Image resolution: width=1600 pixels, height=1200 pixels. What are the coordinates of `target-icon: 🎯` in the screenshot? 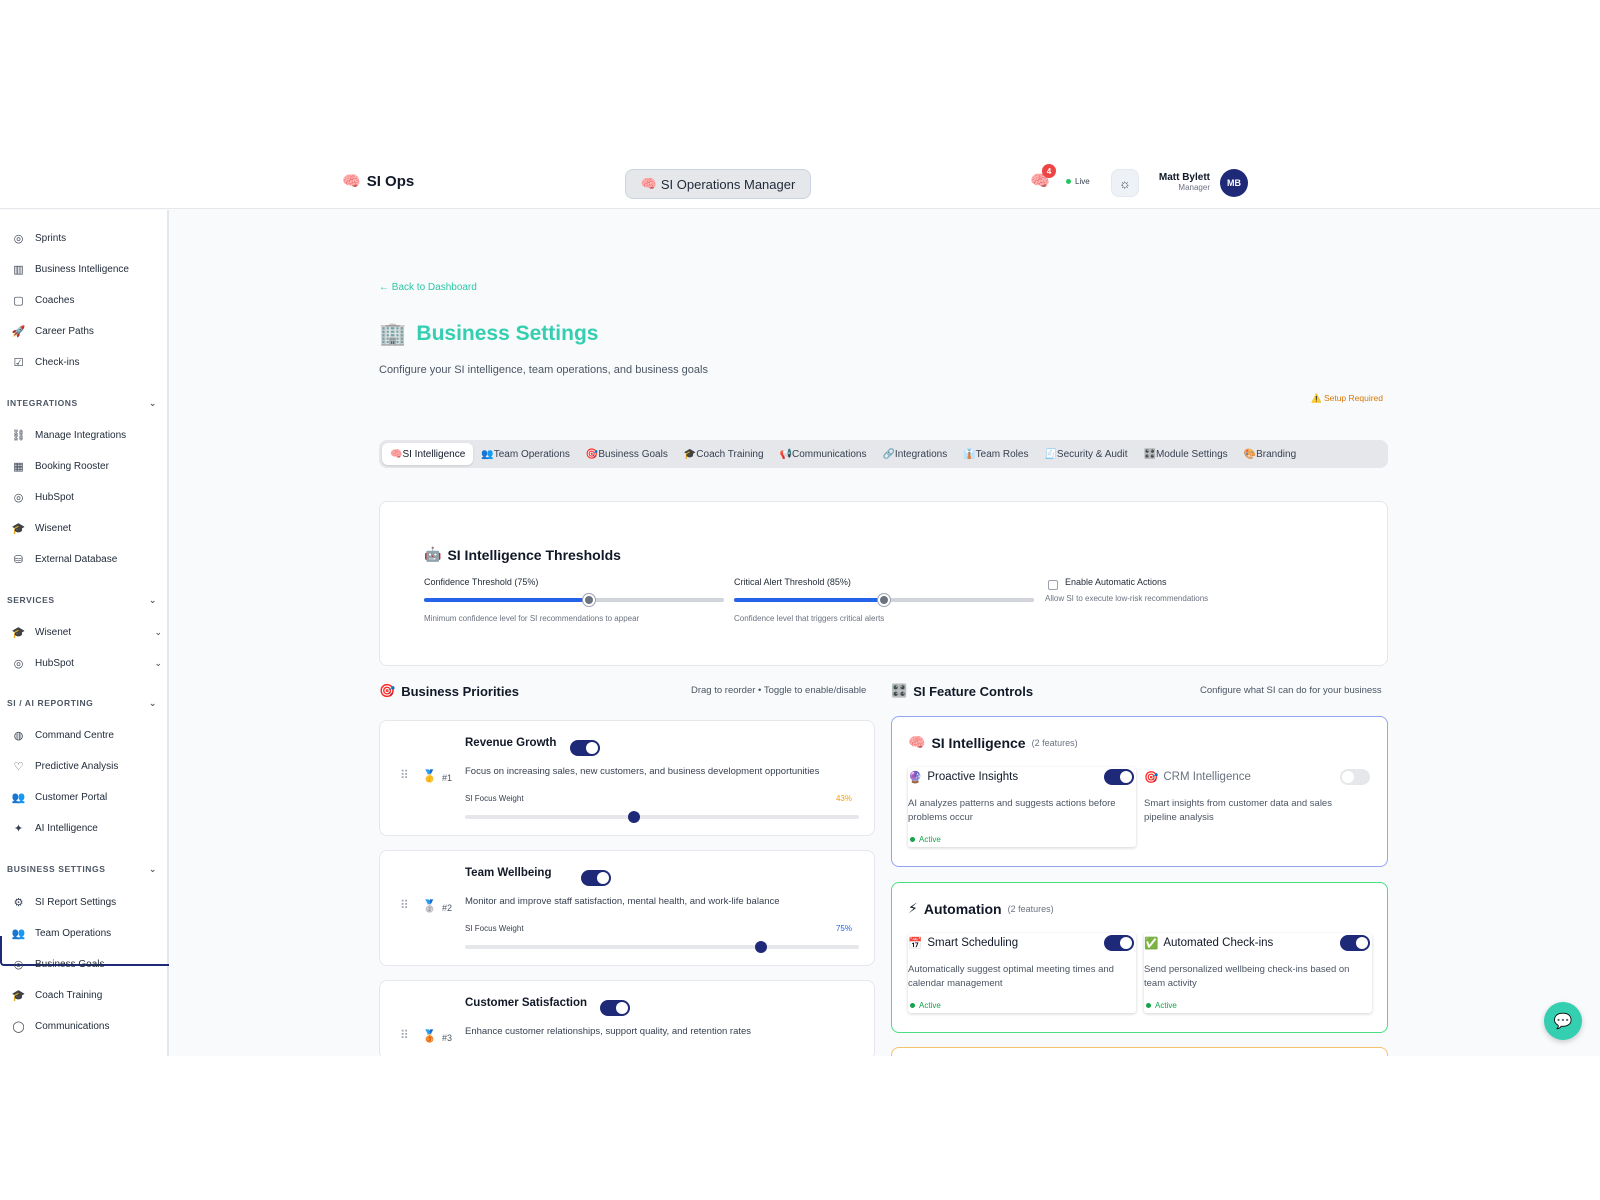 It's located at (387, 690).